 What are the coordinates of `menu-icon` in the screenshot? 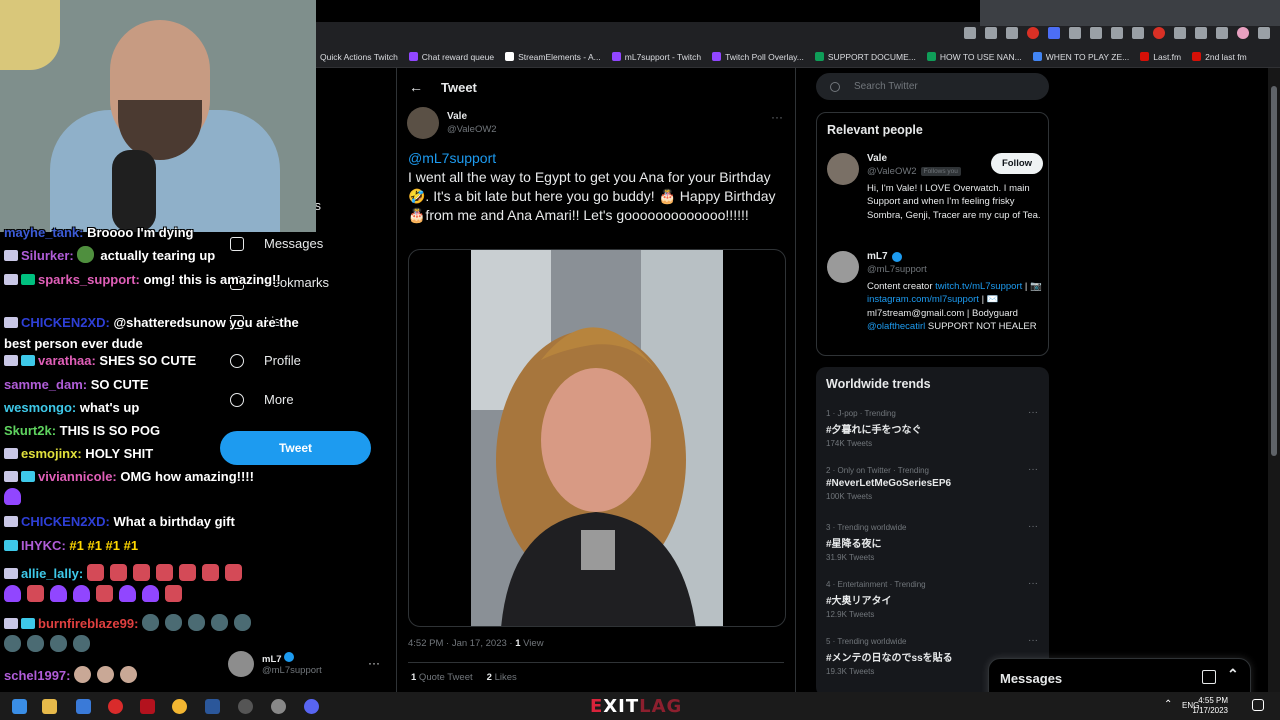 It's located at (1264, 33).